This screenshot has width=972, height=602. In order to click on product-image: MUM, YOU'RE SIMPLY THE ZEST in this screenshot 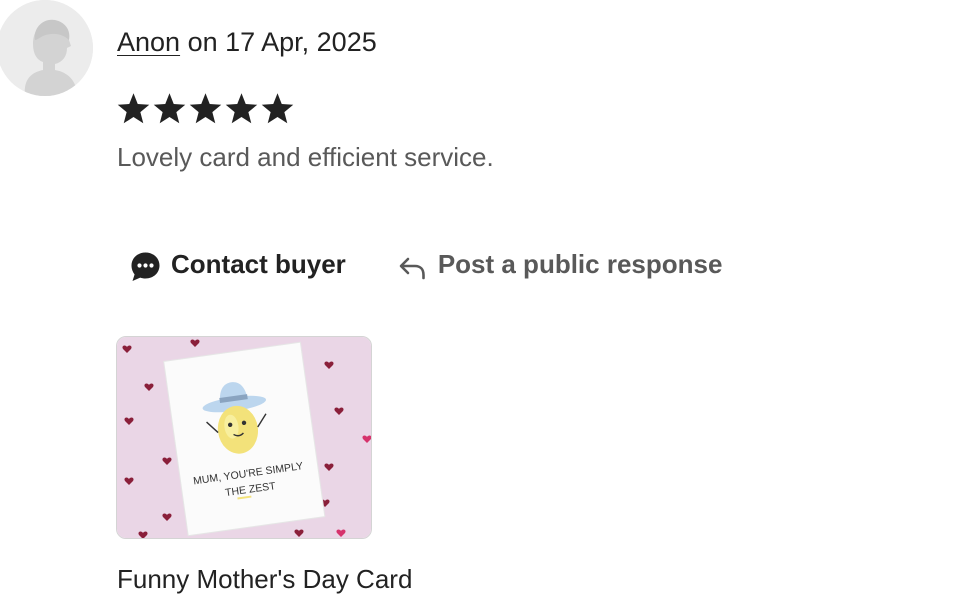, I will do `click(244, 437)`.